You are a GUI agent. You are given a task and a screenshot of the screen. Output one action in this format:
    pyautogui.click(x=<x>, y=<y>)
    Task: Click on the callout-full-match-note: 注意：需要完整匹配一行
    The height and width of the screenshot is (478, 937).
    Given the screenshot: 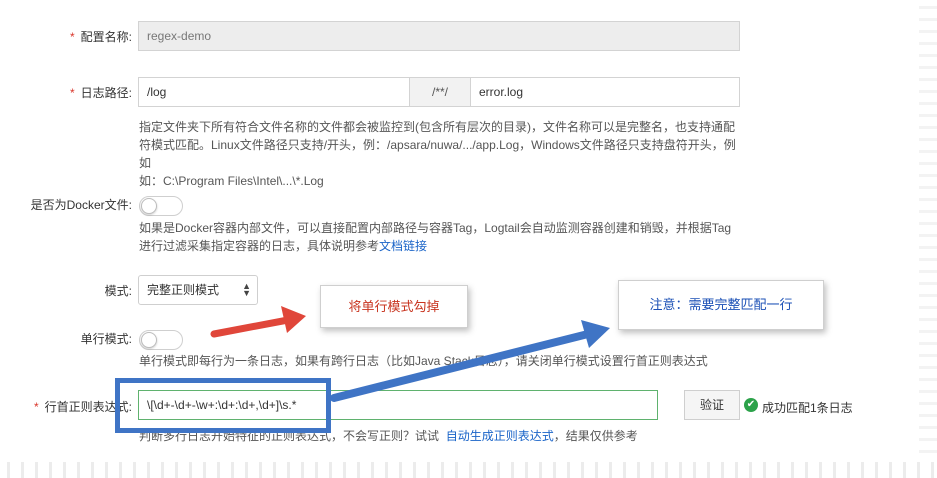 What is the action you would take?
    pyautogui.click(x=721, y=305)
    